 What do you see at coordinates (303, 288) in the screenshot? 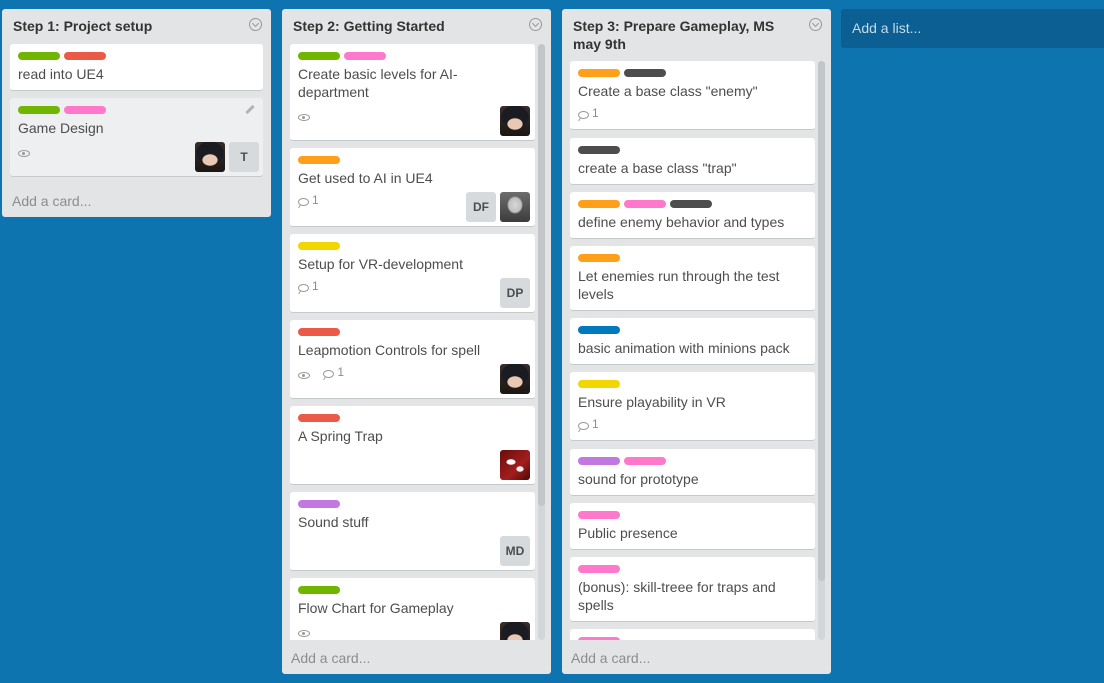
I see `comment-icon` at bounding box center [303, 288].